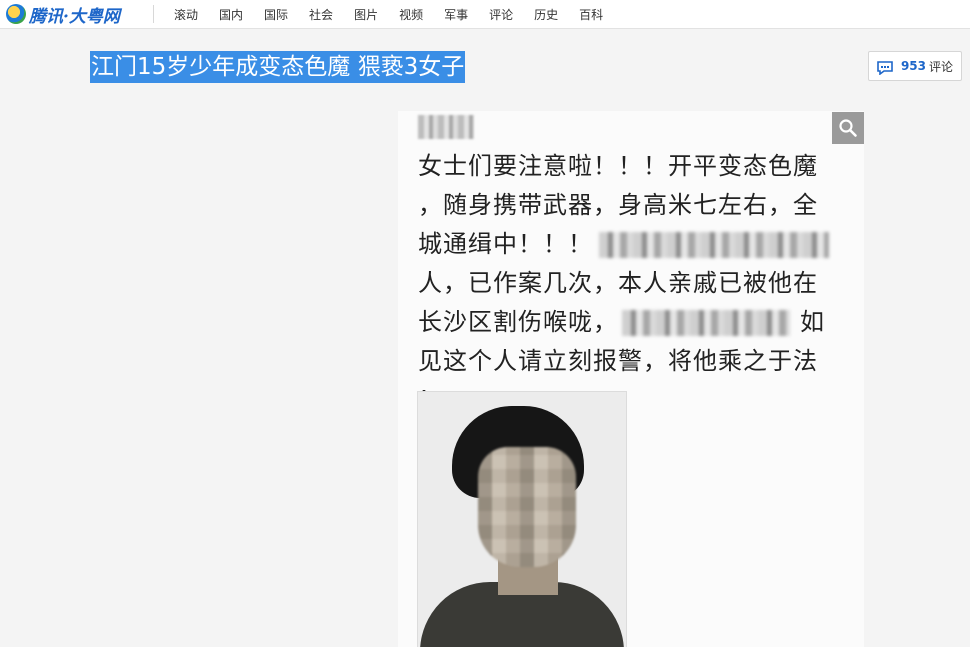 The width and height of the screenshot is (970, 647). I want to click on message-line: 女士们要注意啦！！！开平变态色魔, so click(618, 166).